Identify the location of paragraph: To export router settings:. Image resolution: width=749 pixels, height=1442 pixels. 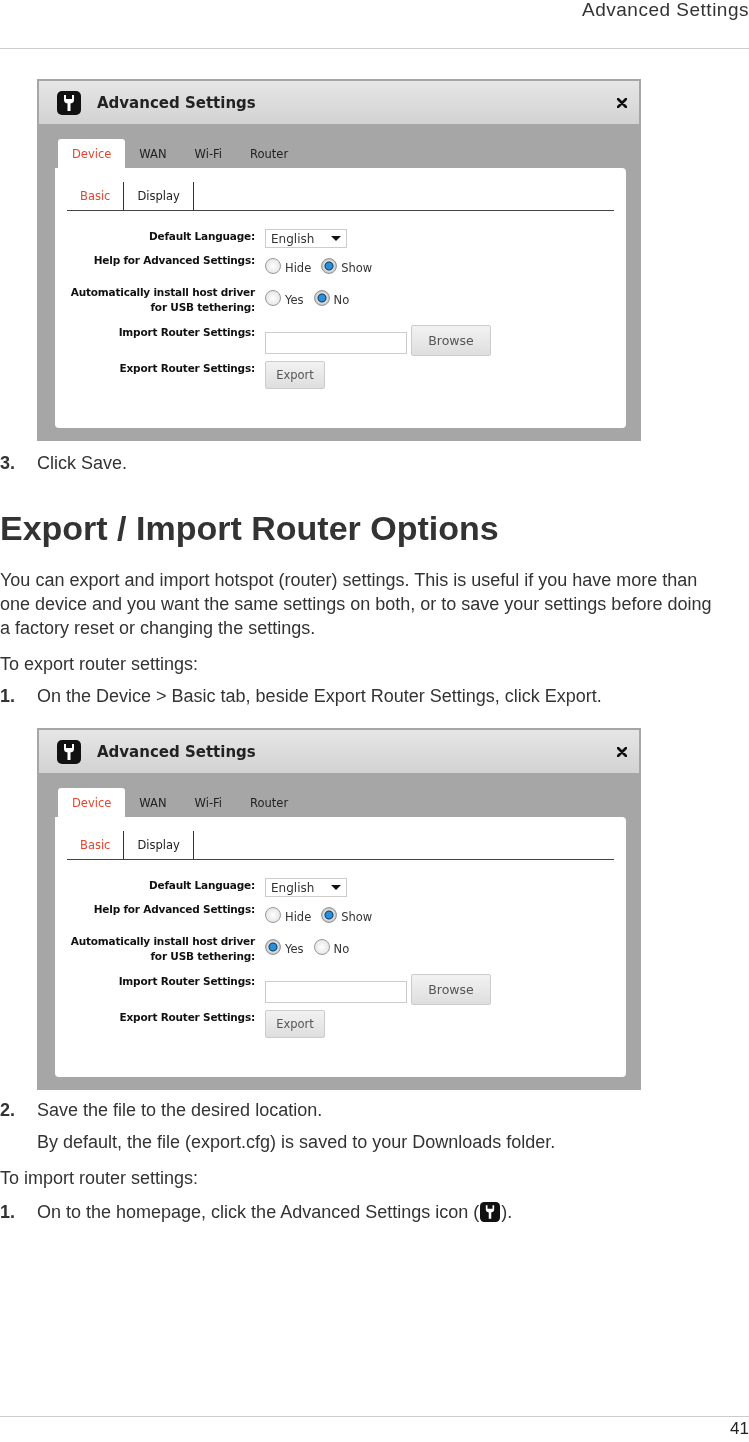
(100, 664).